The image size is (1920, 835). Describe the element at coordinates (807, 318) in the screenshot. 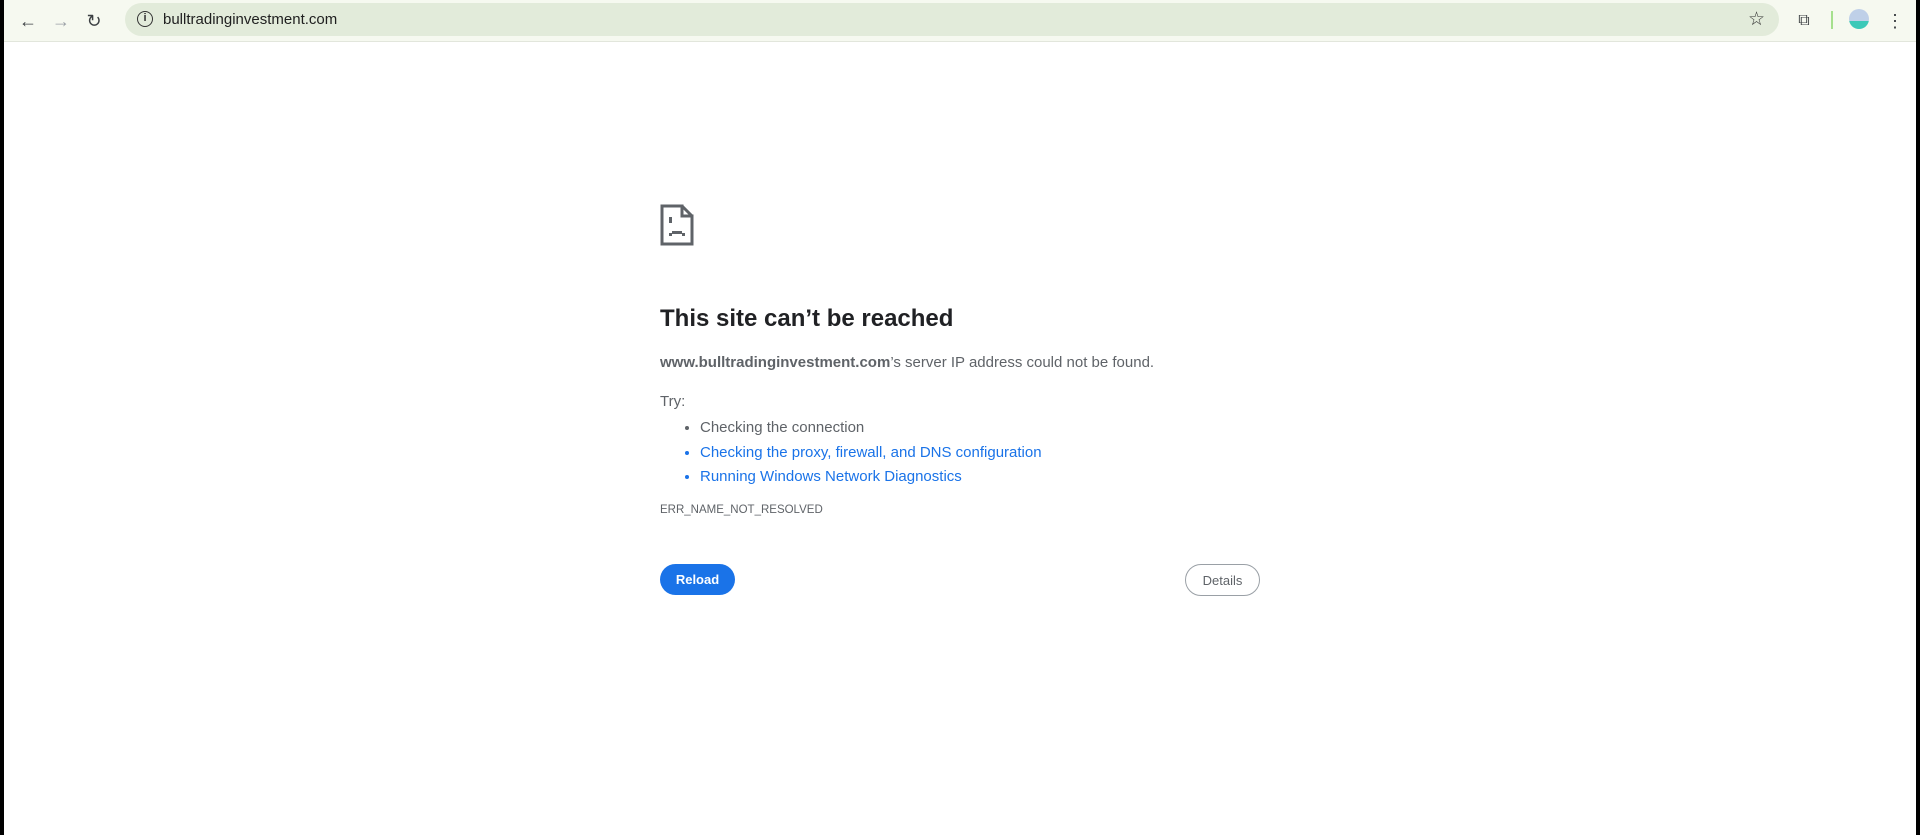

I see `error-title: This site can’t be reached` at that location.